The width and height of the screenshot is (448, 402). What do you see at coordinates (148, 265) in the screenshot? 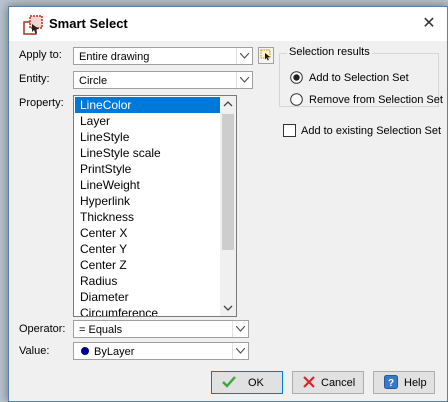
I see `list-item: Center Z` at bounding box center [148, 265].